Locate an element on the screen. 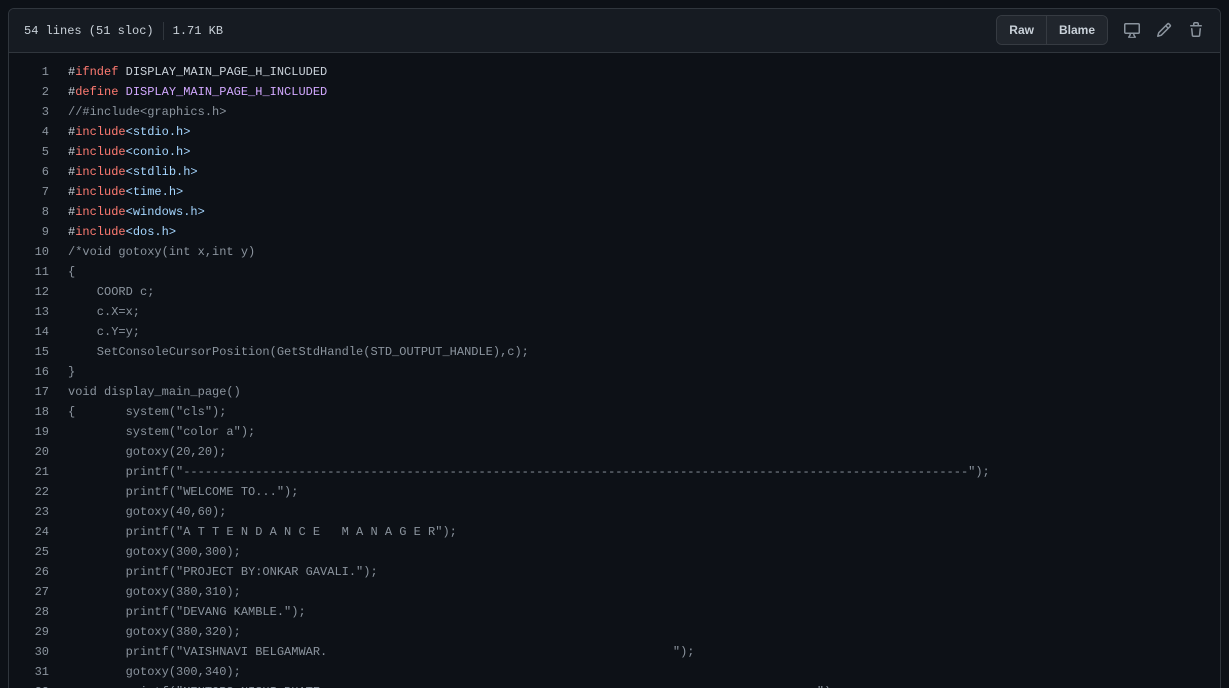 Image resolution: width=1229 pixels, height=688 pixels. line-number: 10 is located at coordinates (29, 252).